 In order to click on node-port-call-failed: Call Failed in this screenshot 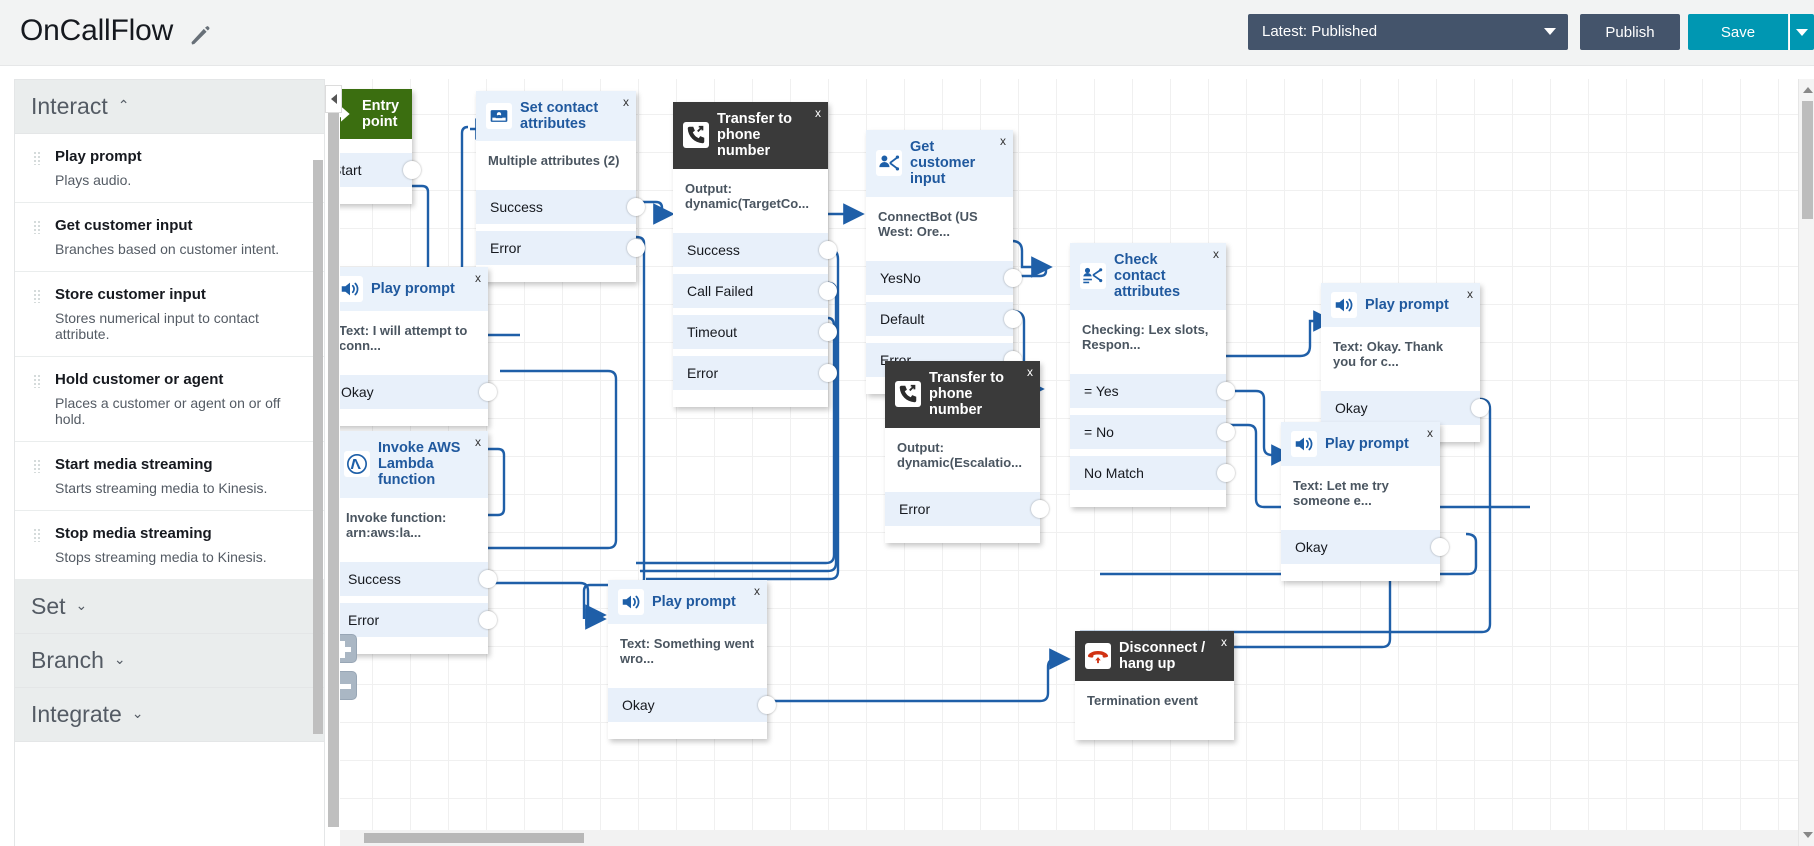, I will do `click(755, 290)`.